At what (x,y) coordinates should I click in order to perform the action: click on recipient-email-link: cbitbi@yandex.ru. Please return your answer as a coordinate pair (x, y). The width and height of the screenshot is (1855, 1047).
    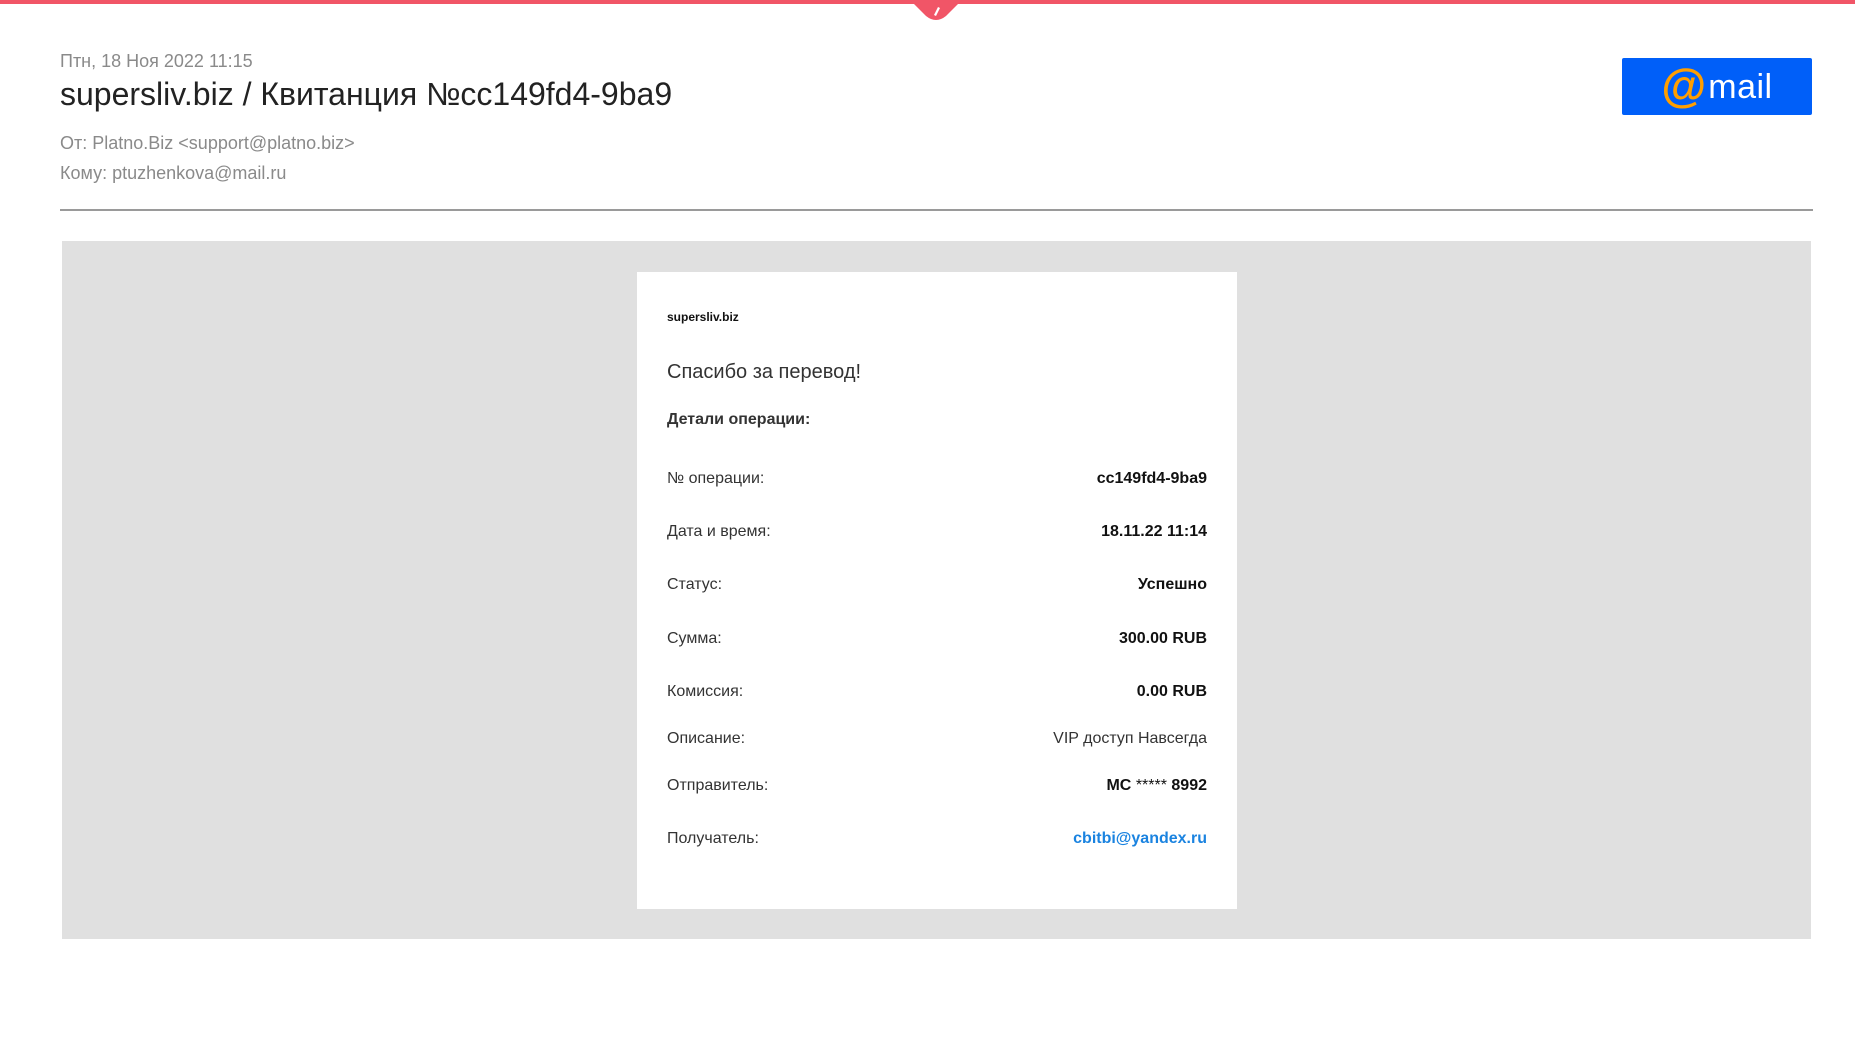
    Looking at the image, I should click on (1140, 839).